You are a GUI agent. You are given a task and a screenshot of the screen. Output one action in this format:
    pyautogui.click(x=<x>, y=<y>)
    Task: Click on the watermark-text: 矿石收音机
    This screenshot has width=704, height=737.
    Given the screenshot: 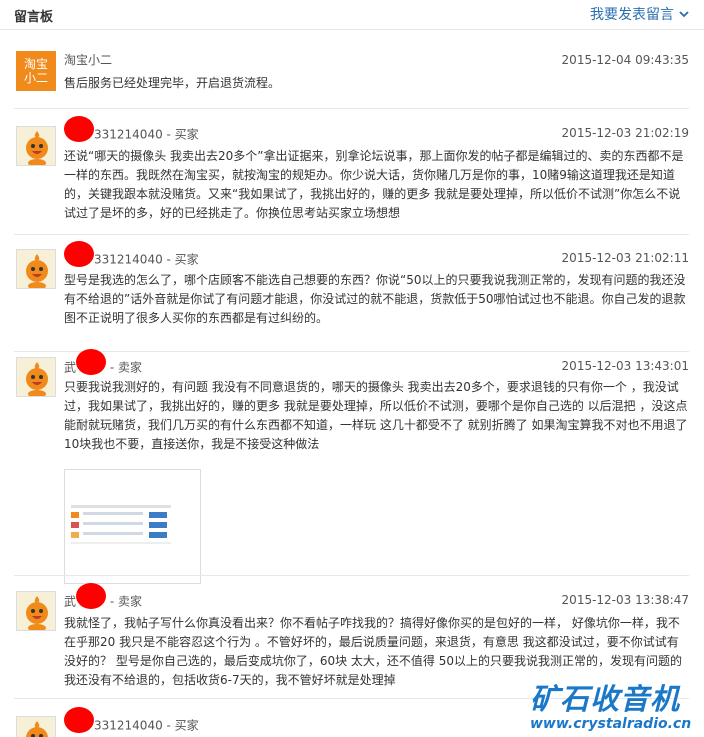 What is the action you would take?
    pyautogui.click(x=605, y=699)
    